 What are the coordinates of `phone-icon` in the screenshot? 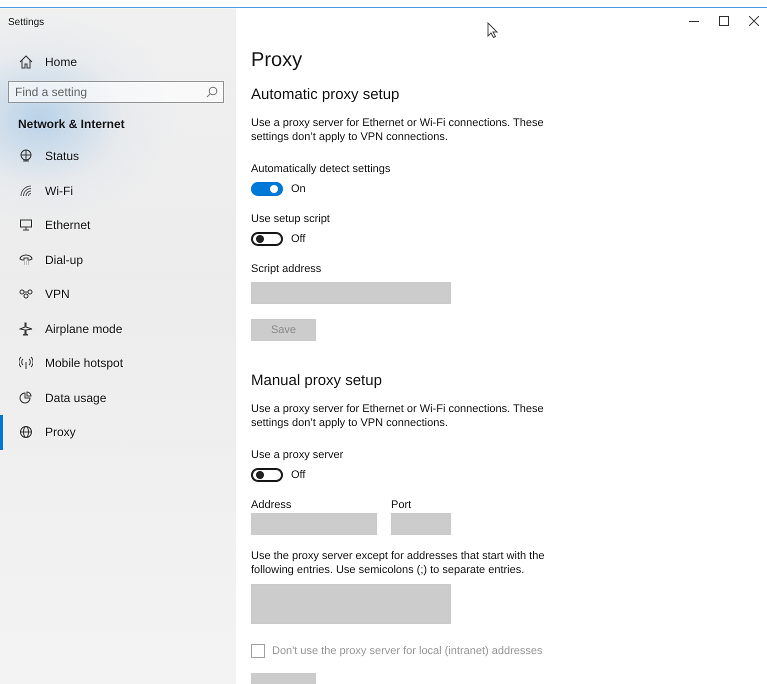 It's located at (26, 259).